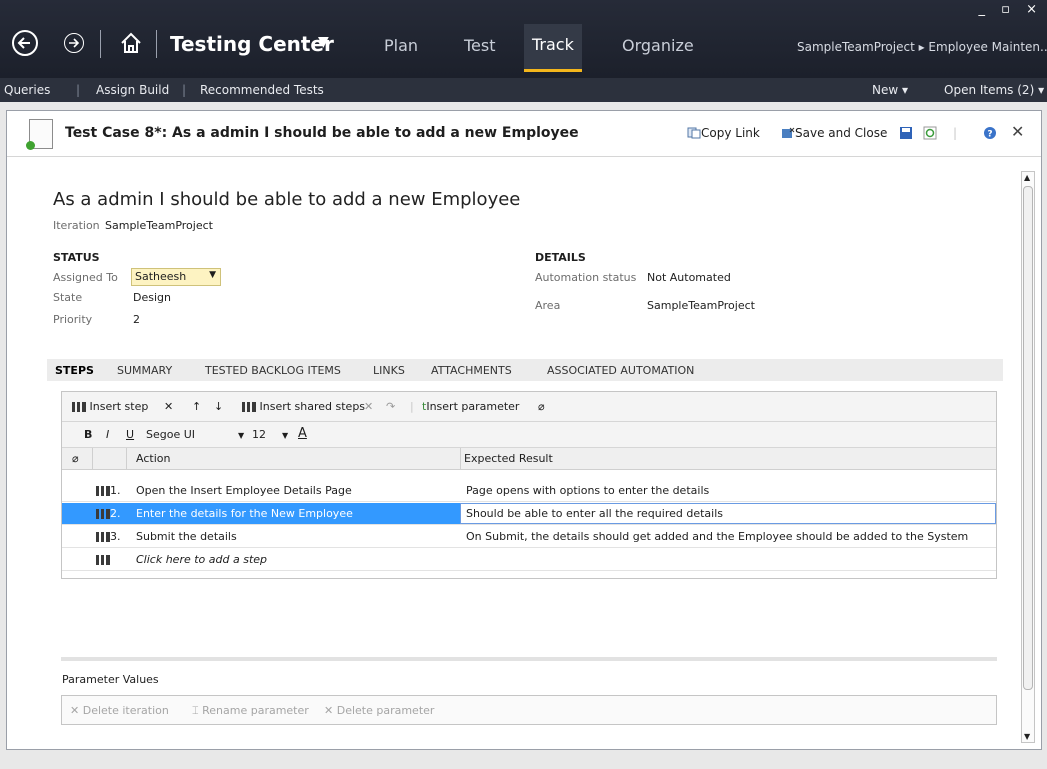  What do you see at coordinates (25, 43) in the screenshot?
I see `back-button` at bounding box center [25, 43].